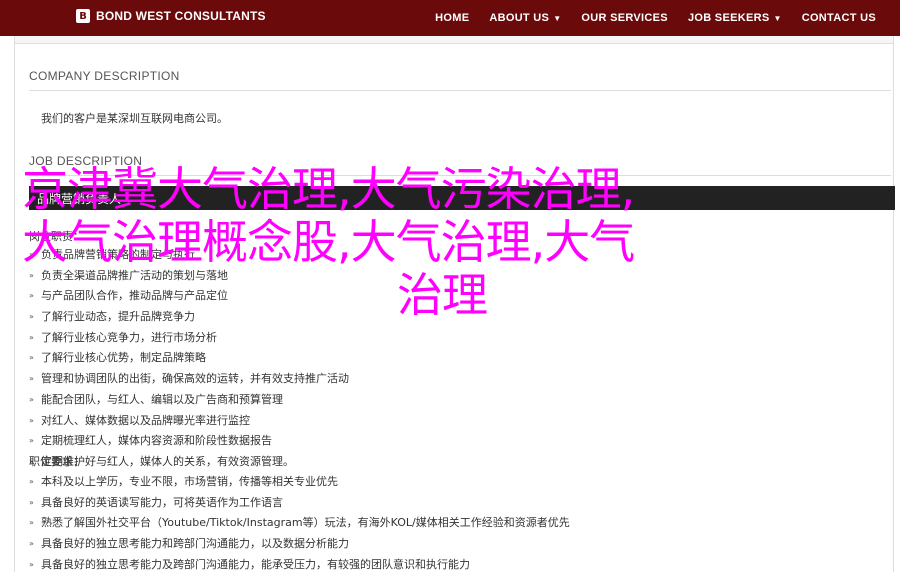 This screenshot has width=900, height=572. I want to click on list-item: » 负责品牌营销策略的制定与执行, so click(189, 255).